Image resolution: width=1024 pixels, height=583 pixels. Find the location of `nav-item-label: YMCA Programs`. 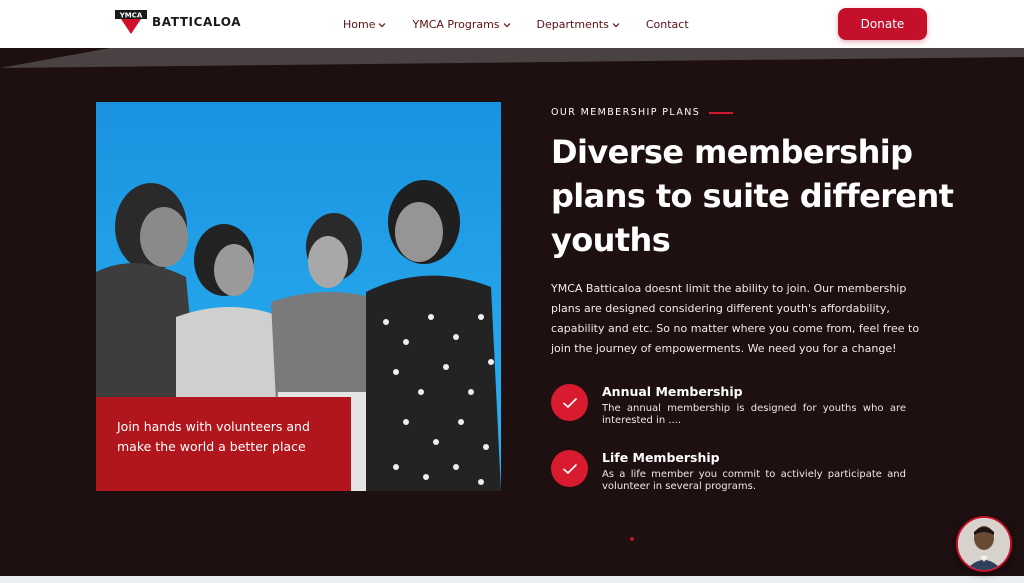

nav-item-label: YMCA Programs is located at coordinates (456, 24).